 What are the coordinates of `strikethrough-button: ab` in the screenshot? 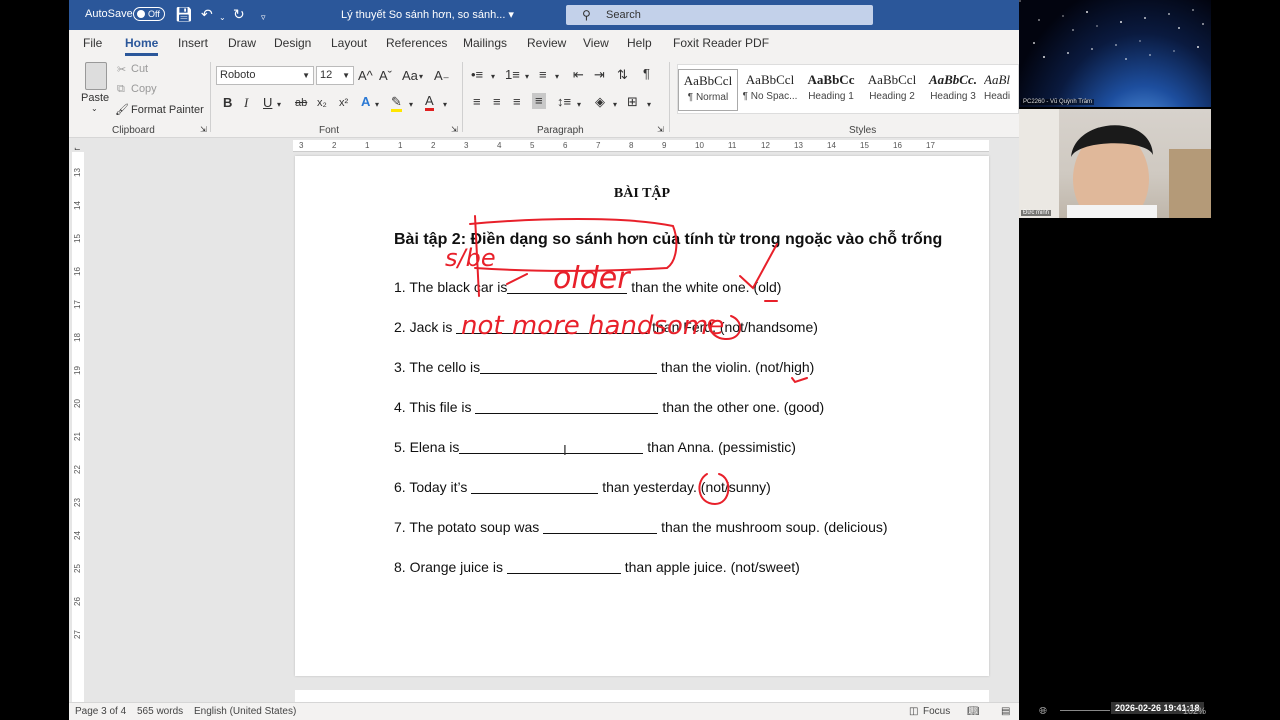 It's located at (301, 103).